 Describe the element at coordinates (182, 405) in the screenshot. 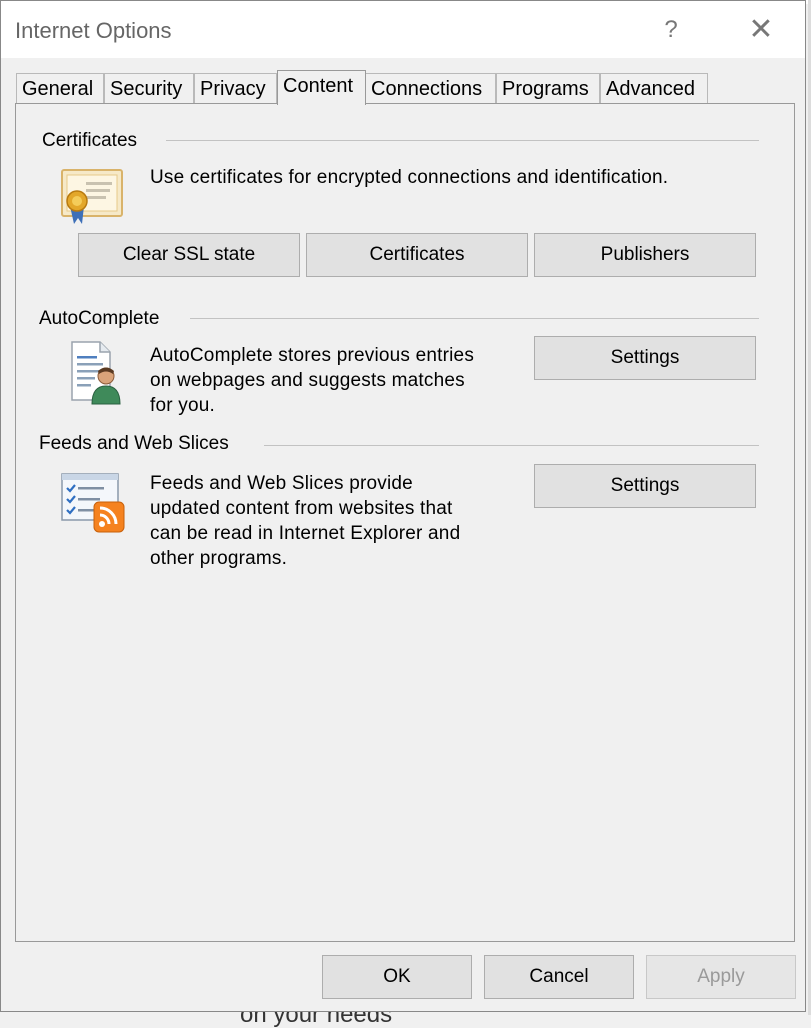

I see `autocomplete-description-line: for you.` at that location.